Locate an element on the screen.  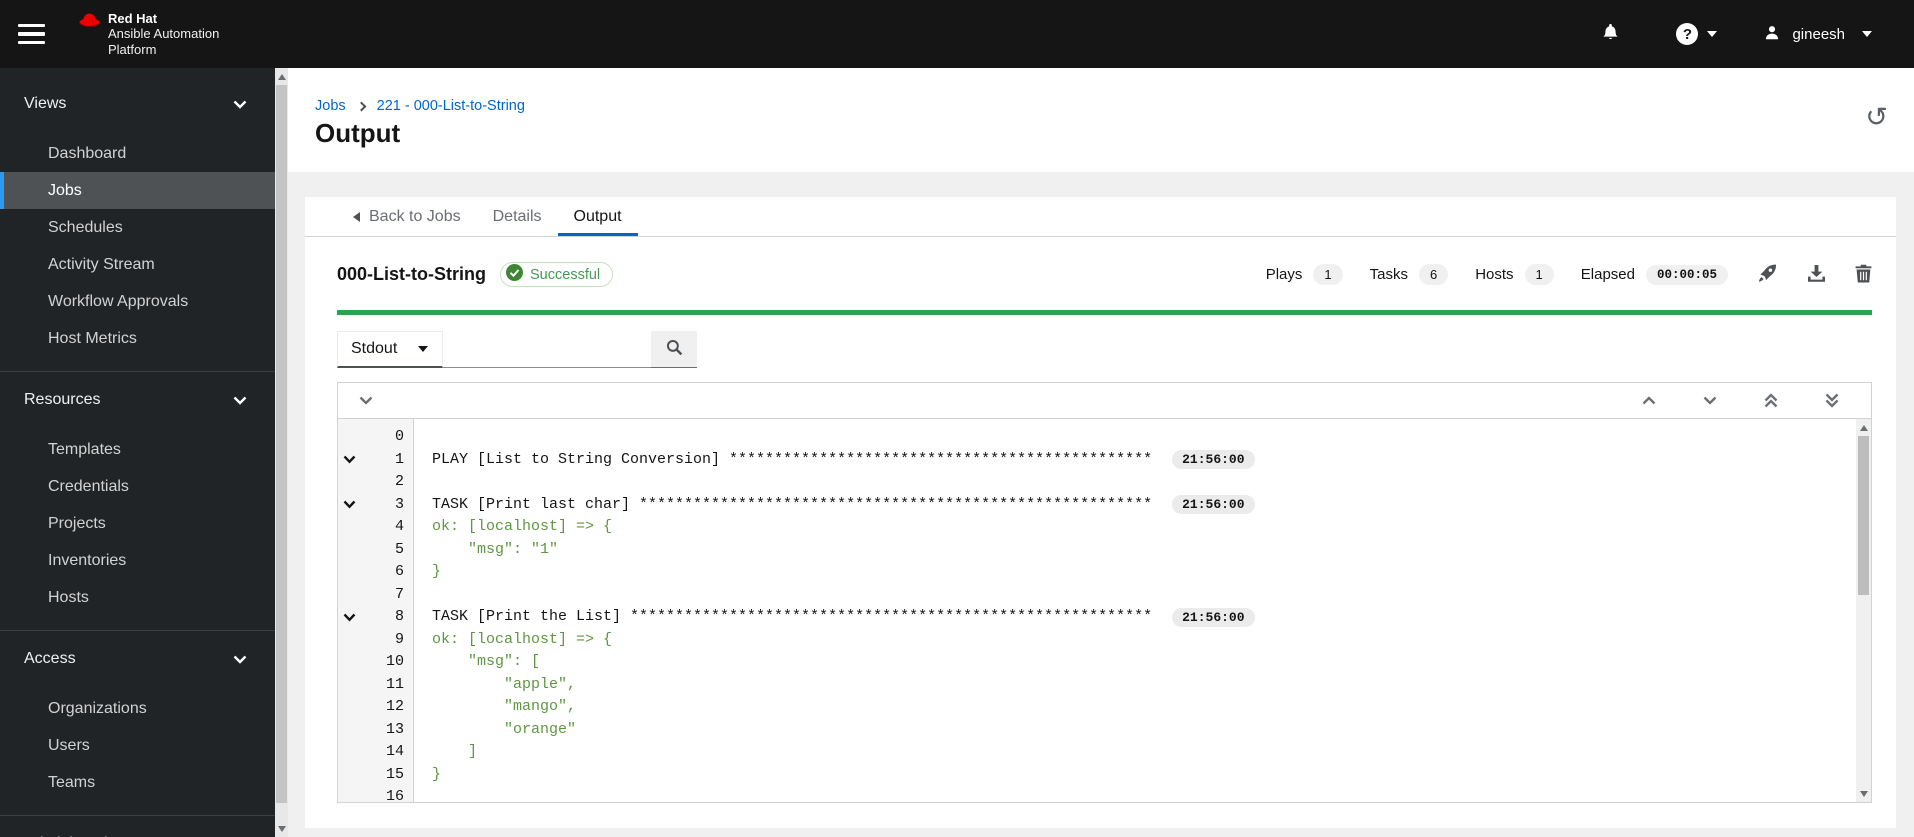
line-content: ] is located at coordinates (445, 752).